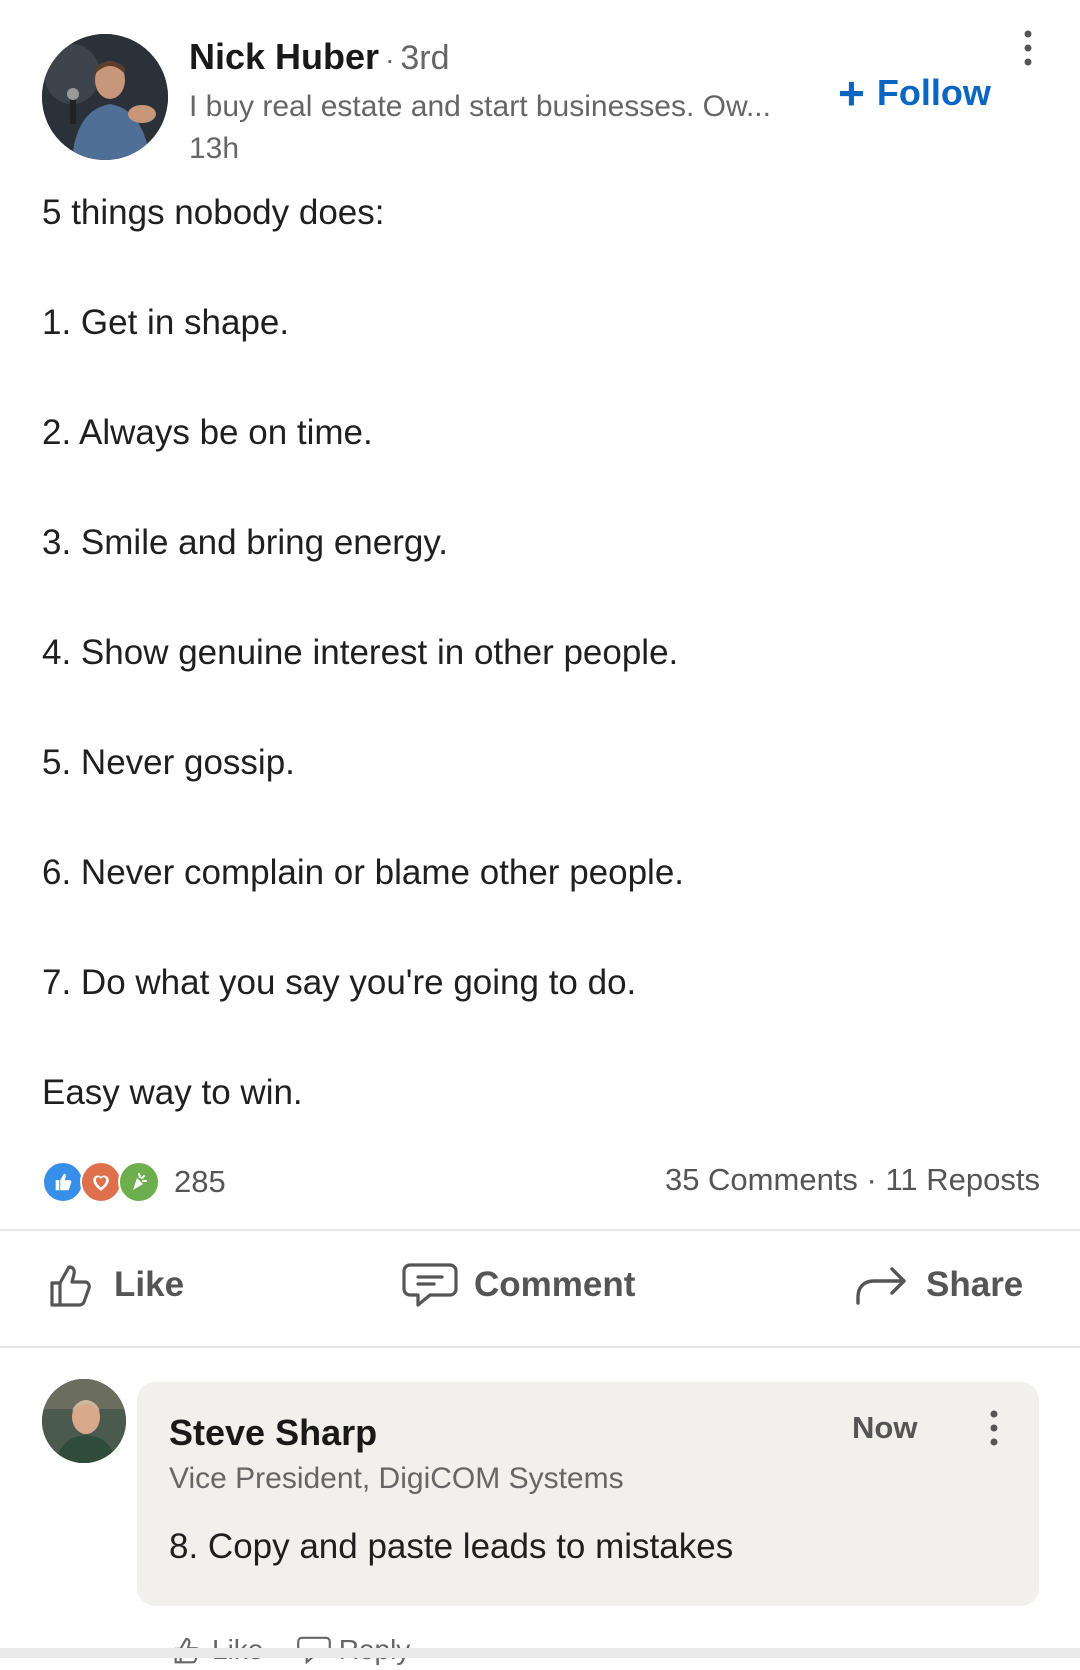 The image size is (1080, 1670). Describe the element at coordinates (885, 1427) in the screenshot. I see `comment-timestamp: Now` at that location.